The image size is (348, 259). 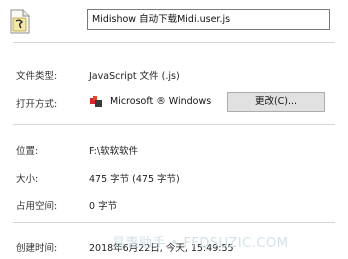 What do you see at coordinates (134, 76) in the screenshot?
I see `file-type-value: JavaScript 文件 (.js)` at bounding box center [134, 76].